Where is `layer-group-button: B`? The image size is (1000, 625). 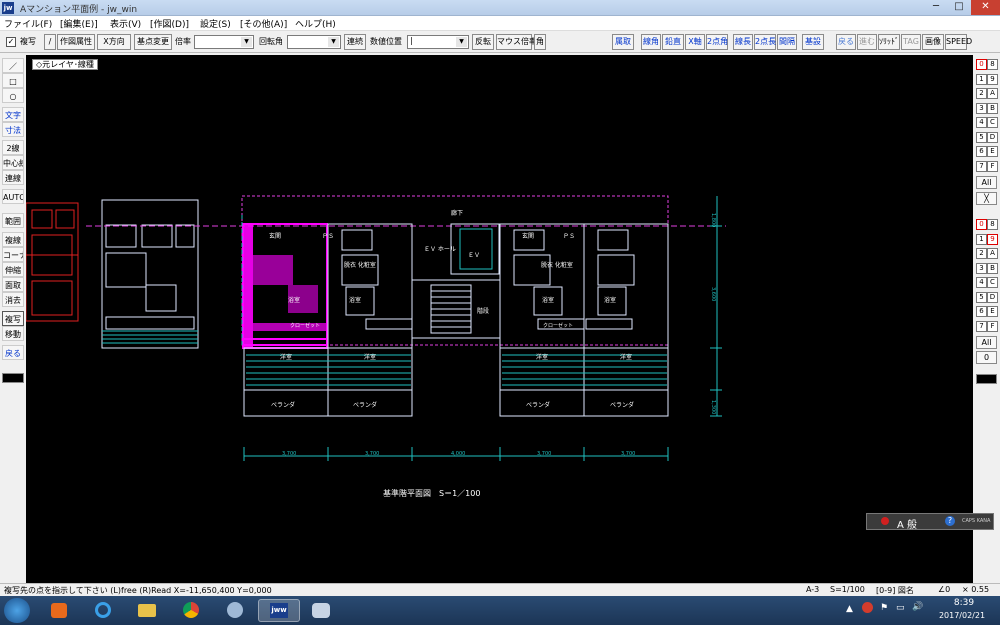
layer-group-button: B is located at coordinates (992, 108).